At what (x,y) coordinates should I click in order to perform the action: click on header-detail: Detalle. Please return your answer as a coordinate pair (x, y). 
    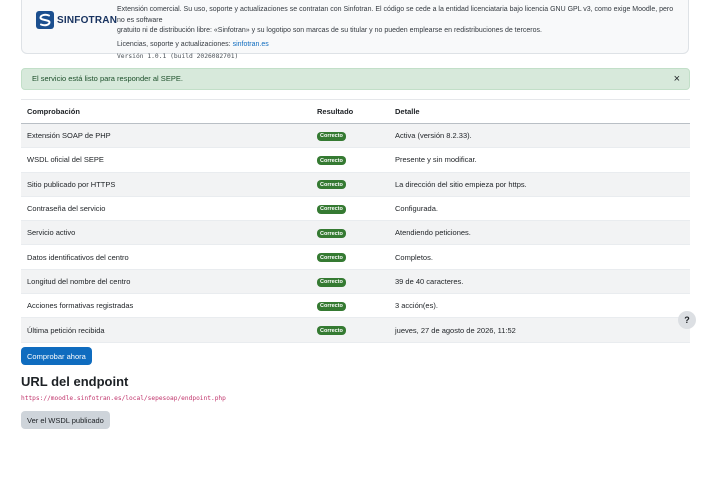
    Looking at the image, I should click on (539, 111).